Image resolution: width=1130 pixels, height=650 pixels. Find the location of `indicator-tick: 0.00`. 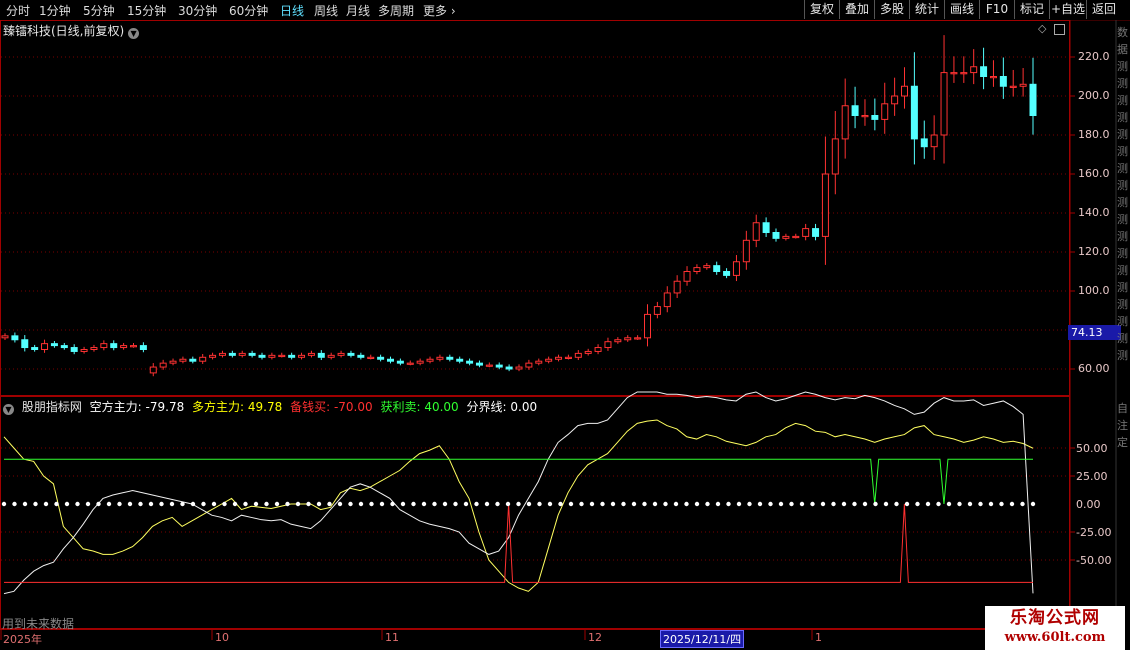

indicator-tick: 0.00 is located at coordinates (1088, 504).